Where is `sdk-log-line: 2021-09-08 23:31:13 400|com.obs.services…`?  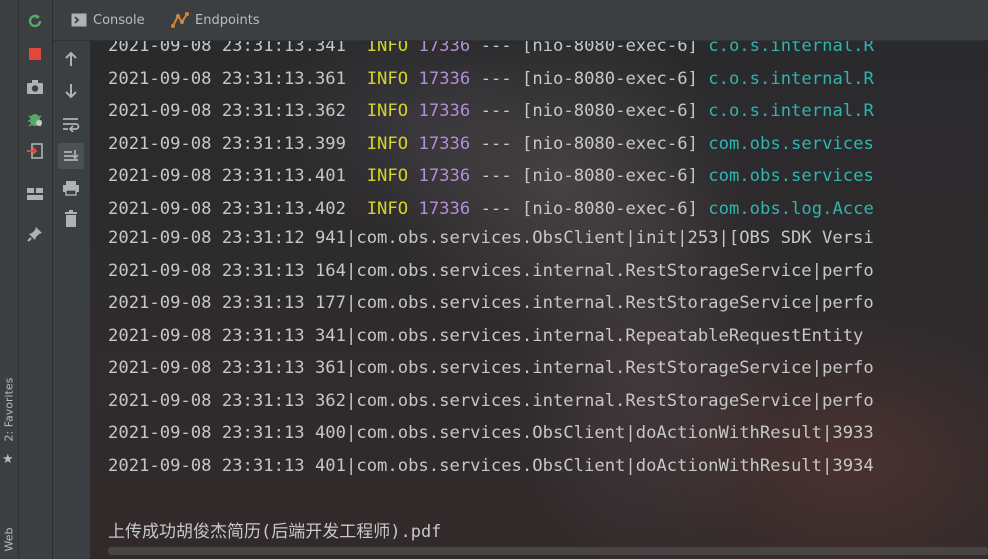
sdk-log-line: 2021-09-08 23:31:13 400|com.obs.services… is located at coordinates (491, 433).